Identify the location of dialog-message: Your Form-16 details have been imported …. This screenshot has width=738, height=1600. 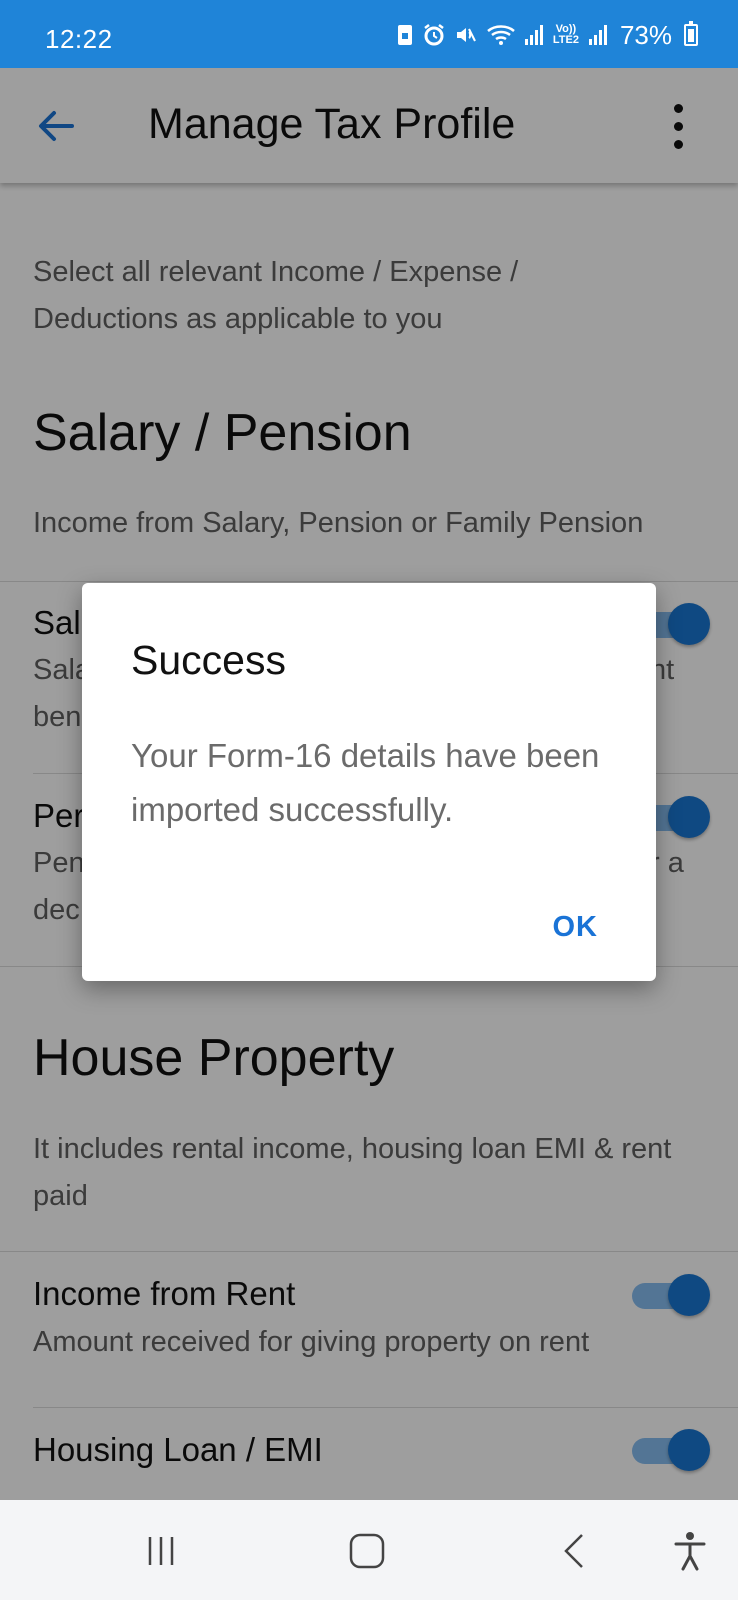
(365, 782).